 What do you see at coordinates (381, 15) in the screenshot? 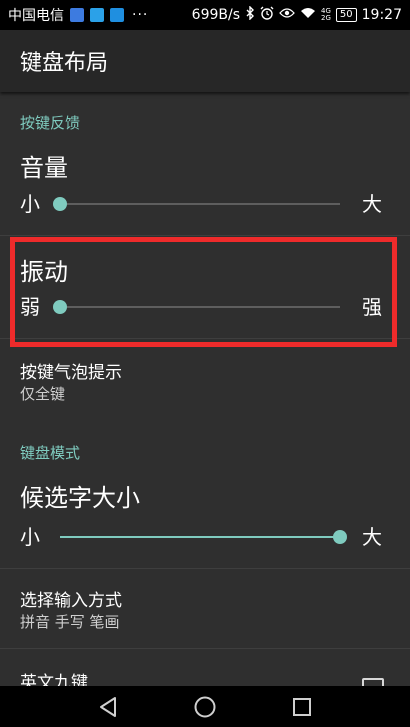
I see `clock: 19:27` at bounding box center [381, 15].